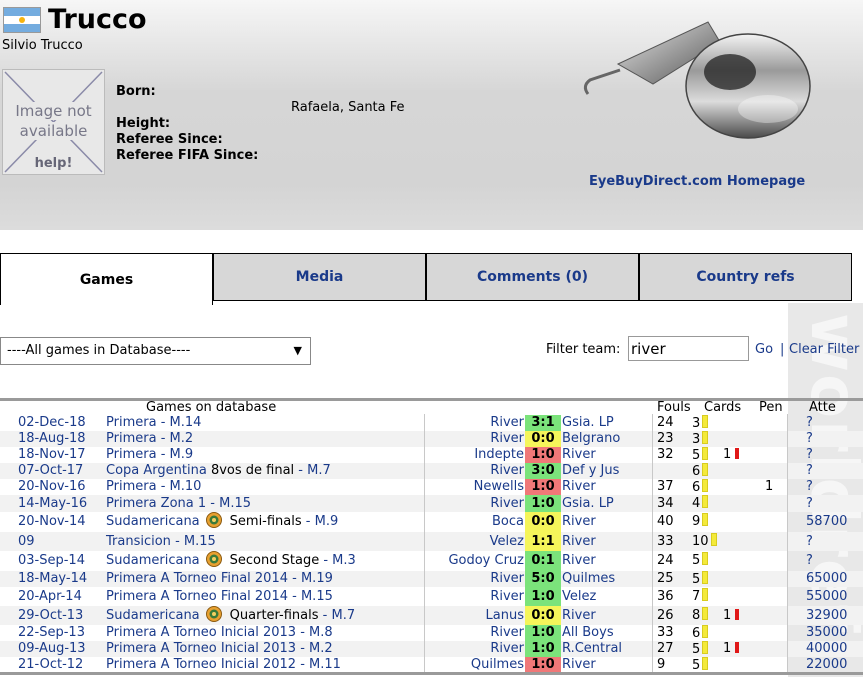 The height and width of the screenshot is (677, 863). I want to click on away-team-link: Velez, so click(579, 596).